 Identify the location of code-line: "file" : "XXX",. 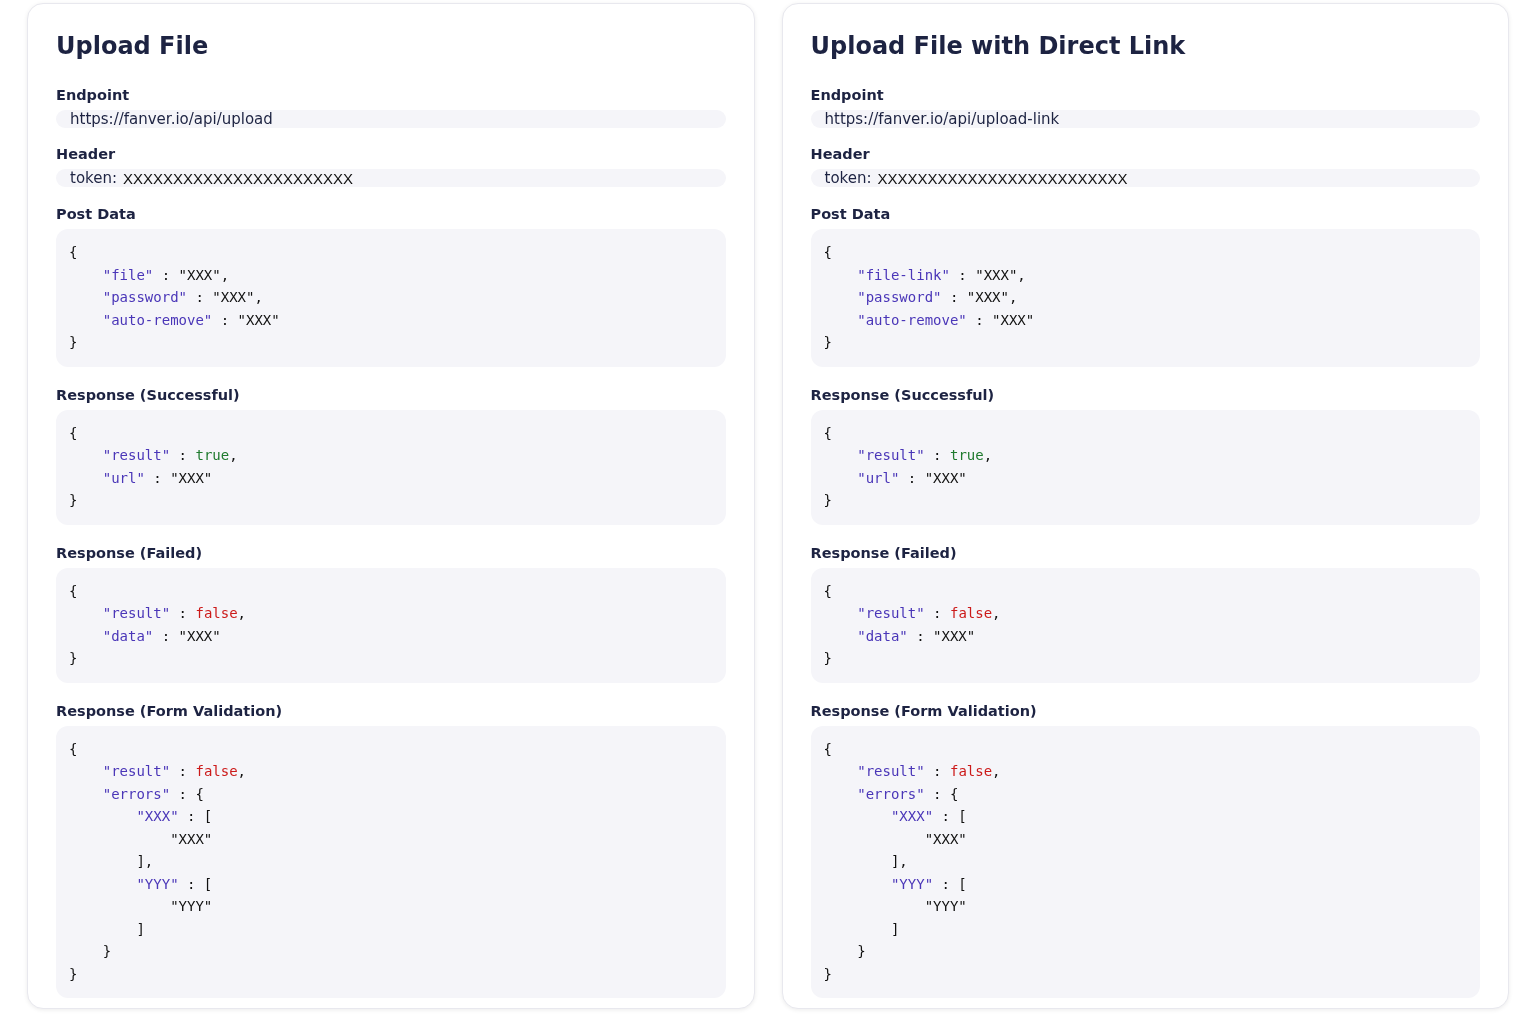
(166, 275).